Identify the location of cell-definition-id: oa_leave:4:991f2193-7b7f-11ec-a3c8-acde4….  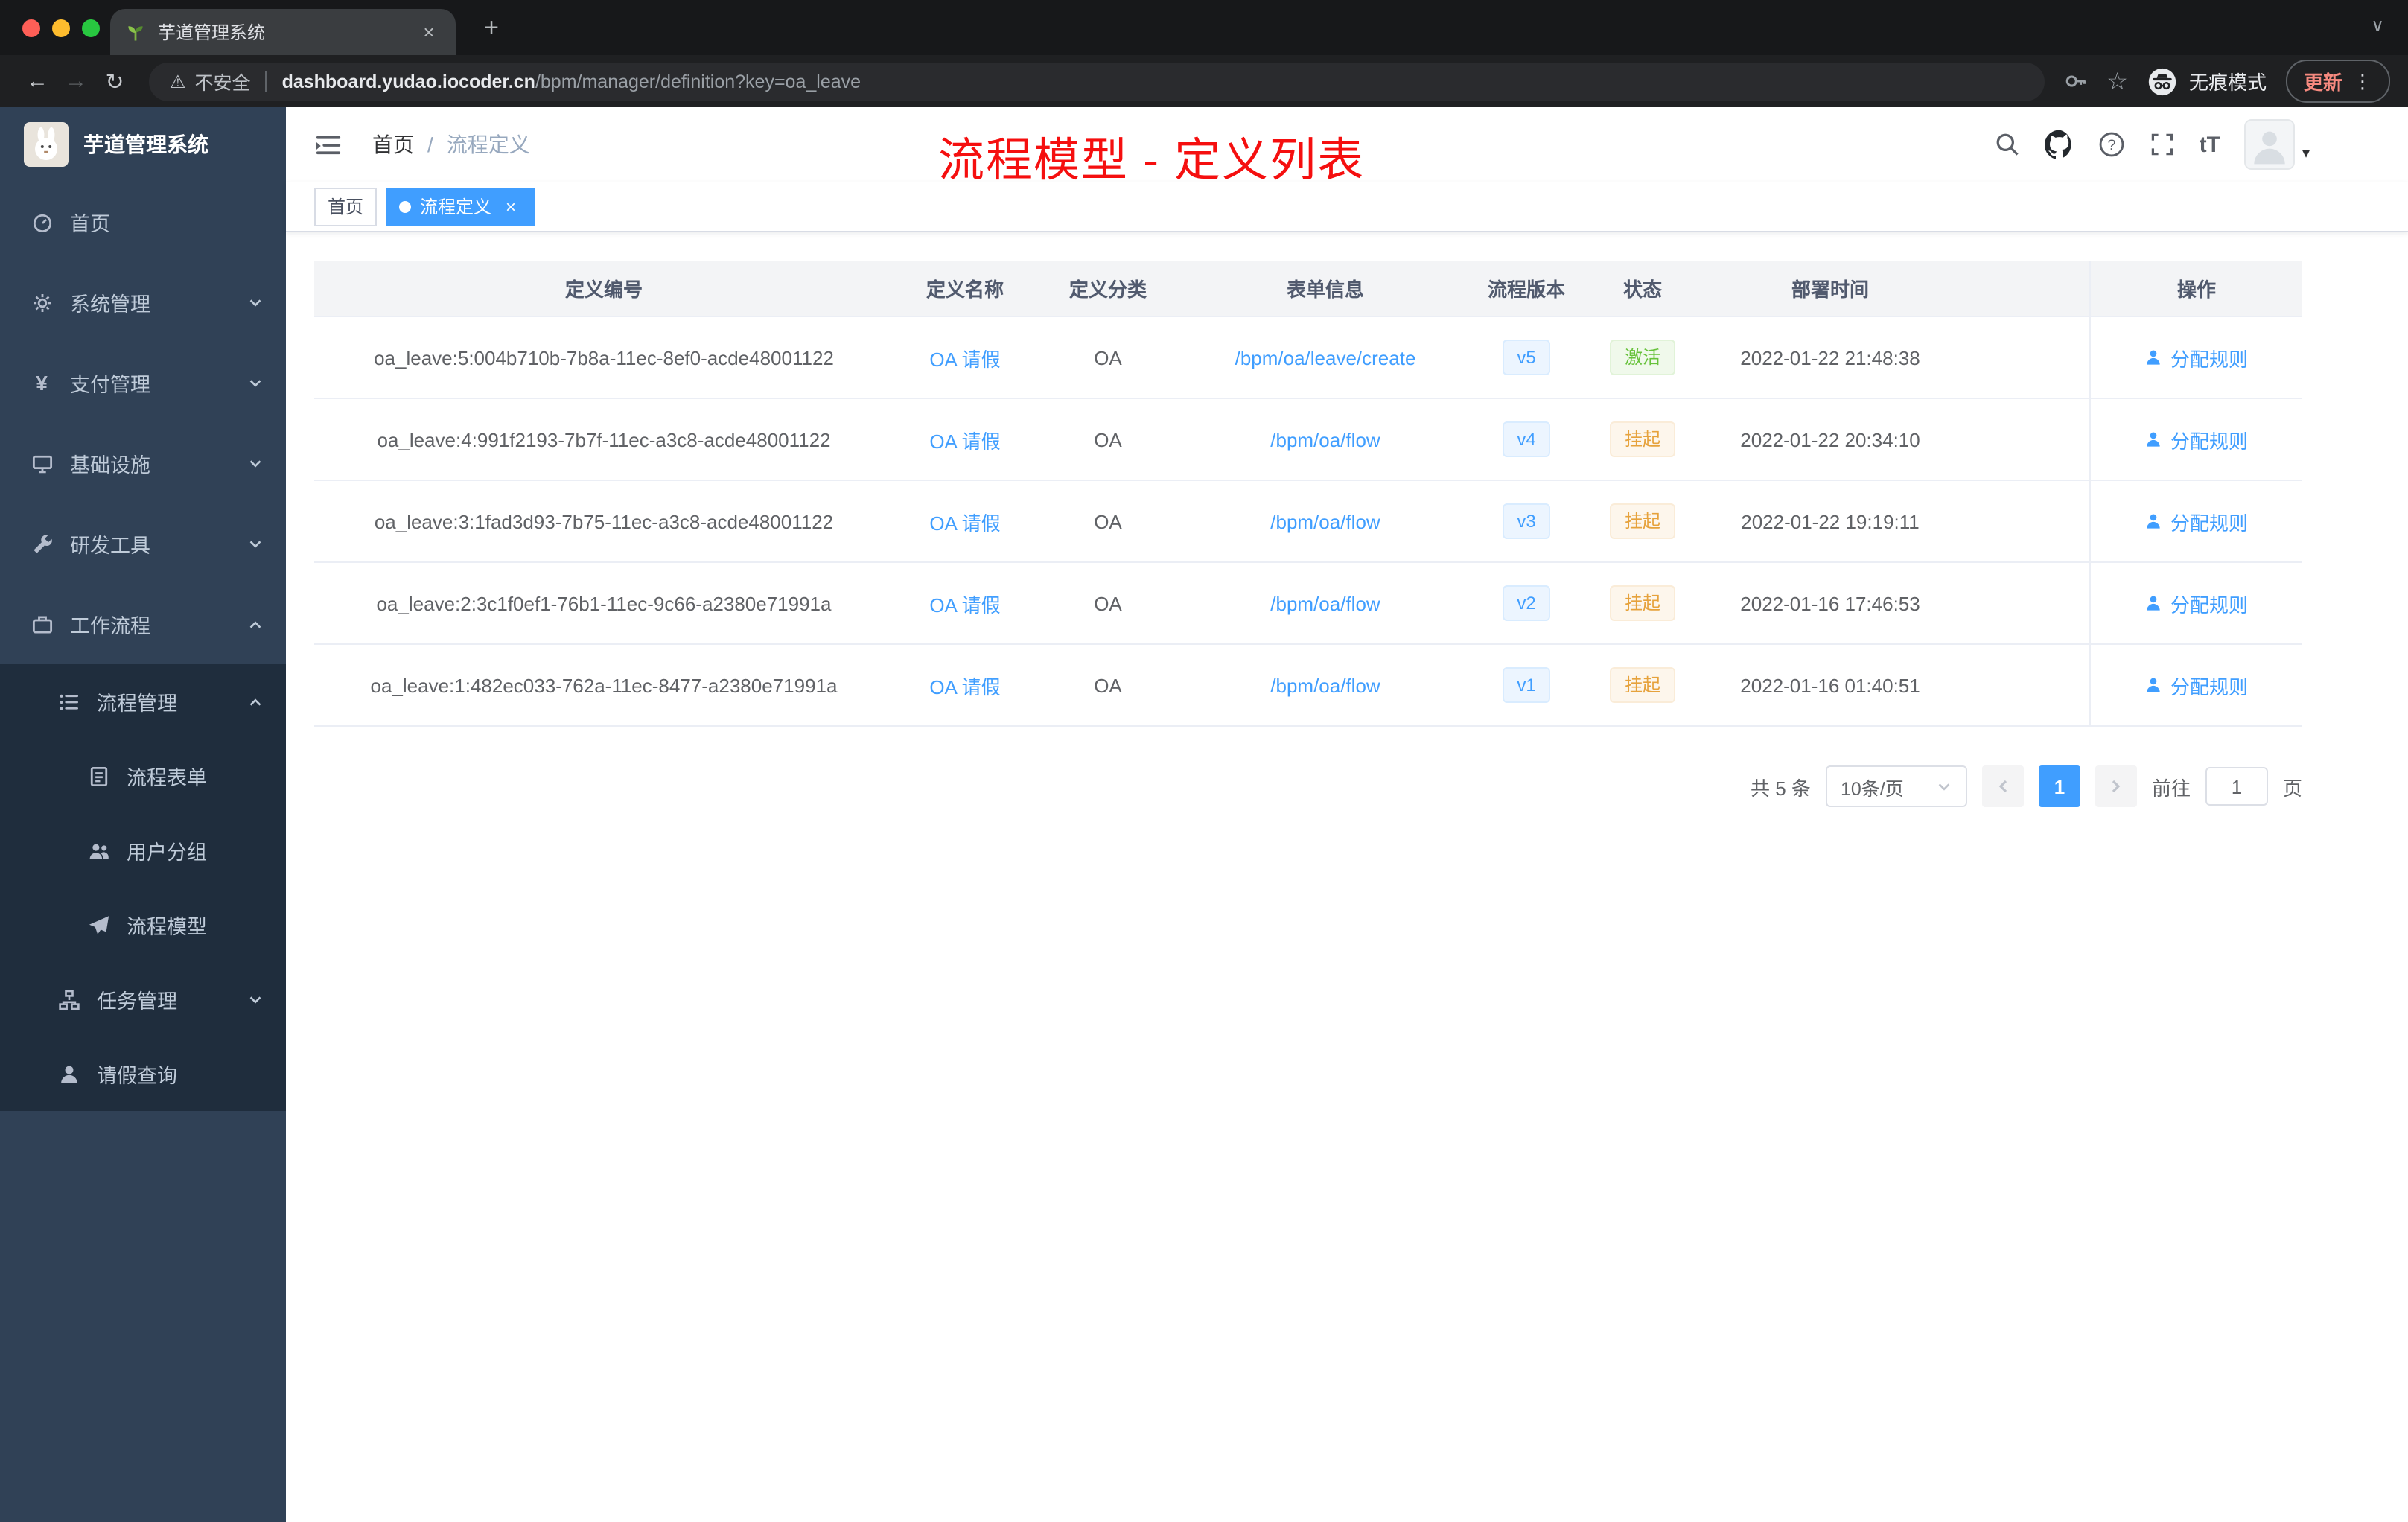
(604, 439).